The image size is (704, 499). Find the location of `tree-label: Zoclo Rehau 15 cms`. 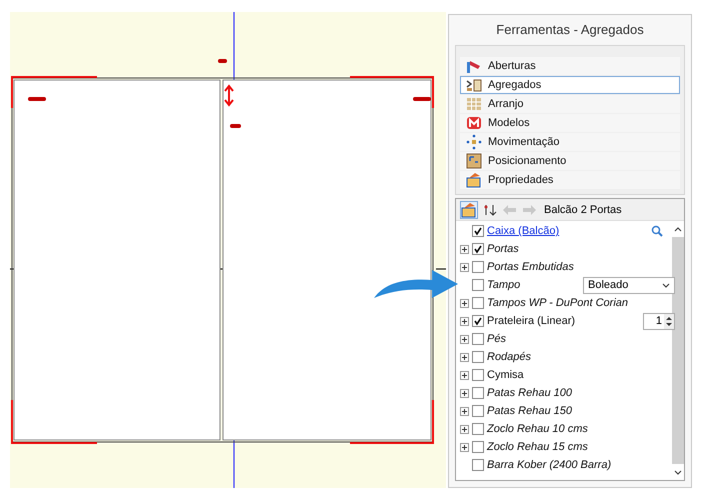

tree-label: Zoclo Rehau 15 cms is located at coordinates (537, 447).